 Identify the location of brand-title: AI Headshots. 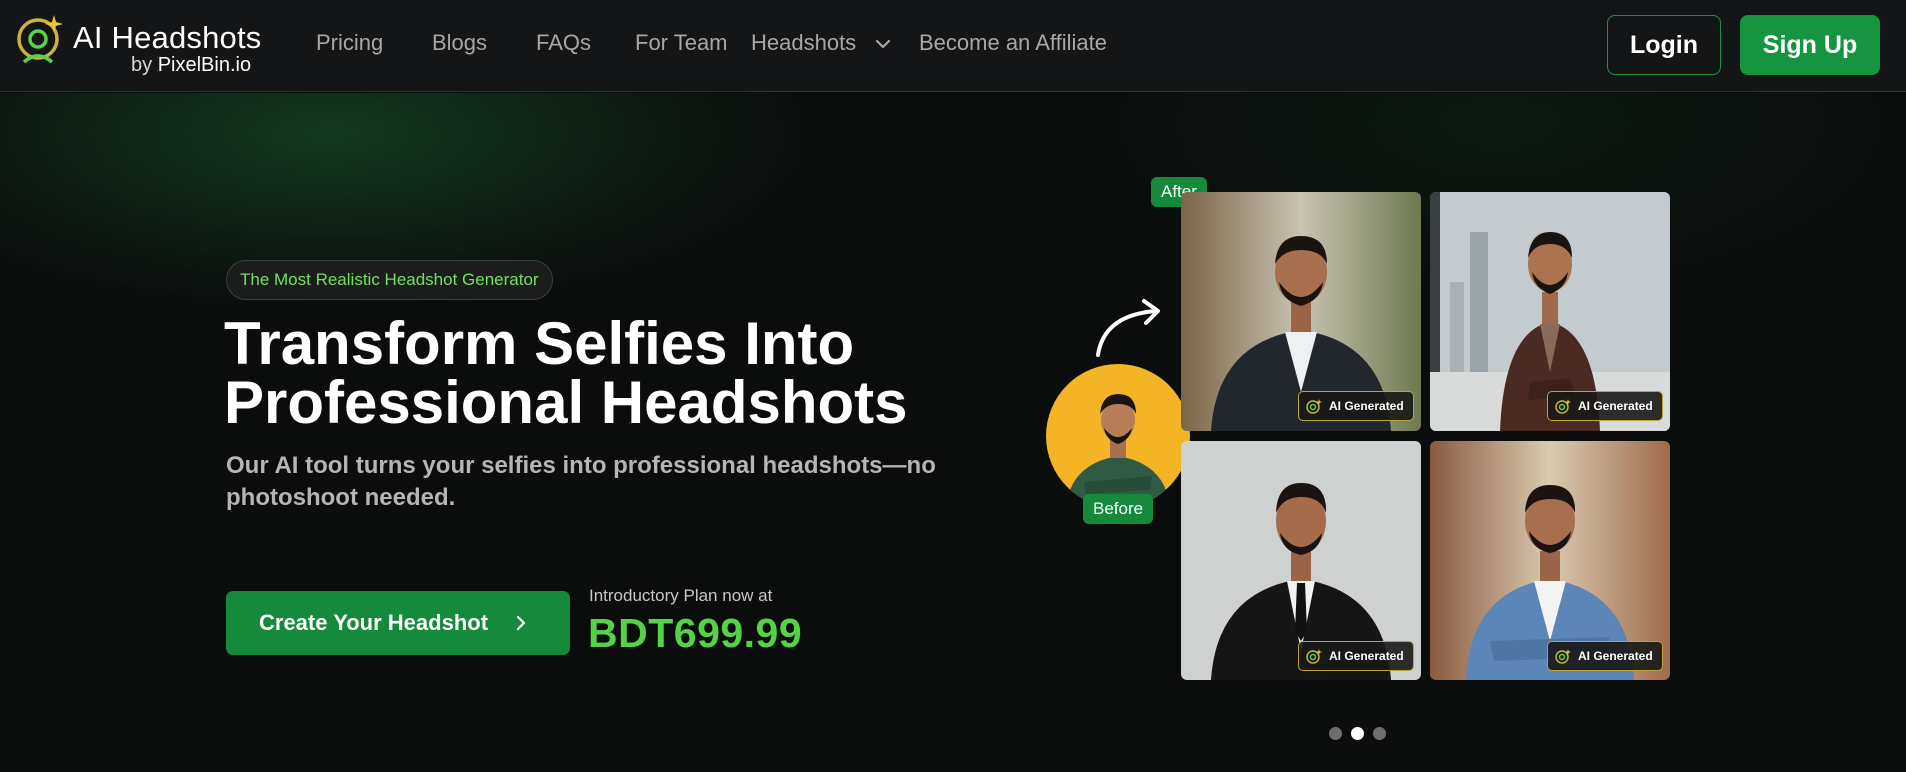
(167, 37).